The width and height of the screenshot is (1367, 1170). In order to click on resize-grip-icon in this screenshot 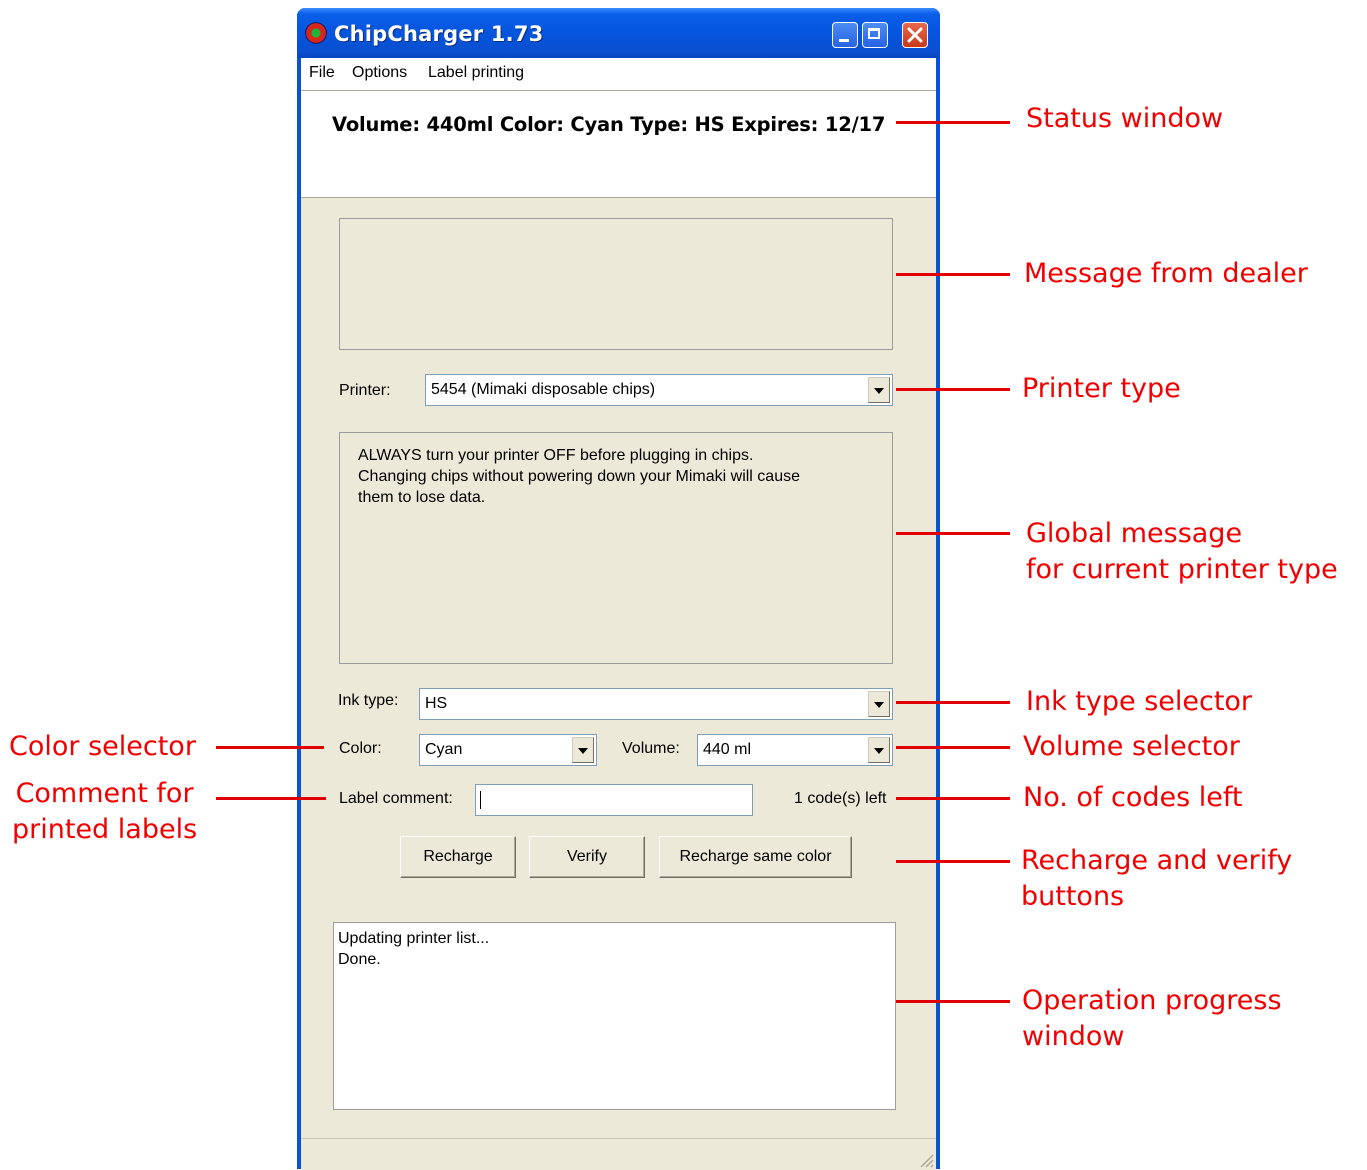, I will do `click(925, 1159)`.